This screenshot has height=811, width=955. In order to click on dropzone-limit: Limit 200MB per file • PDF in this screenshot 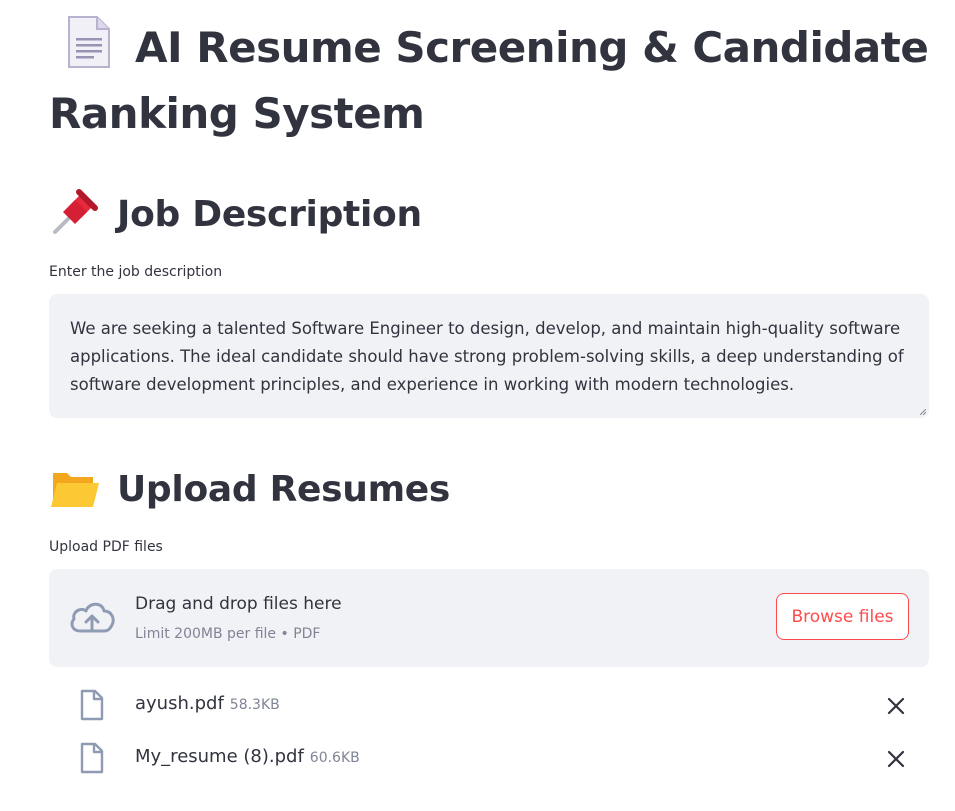, I will do `click(228, 634)`.